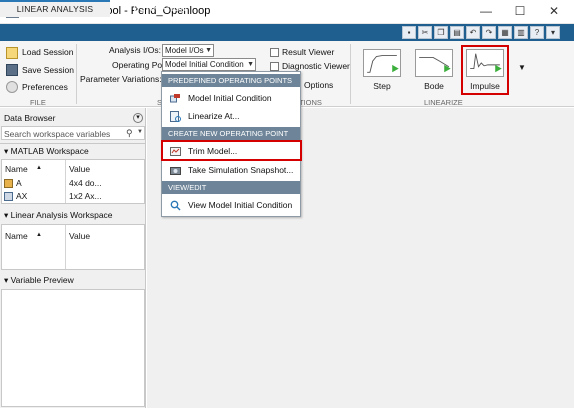 The height and width of the screenshot is (408, 574). I want to click on impulse-button: Impulse, so click(485, 70).